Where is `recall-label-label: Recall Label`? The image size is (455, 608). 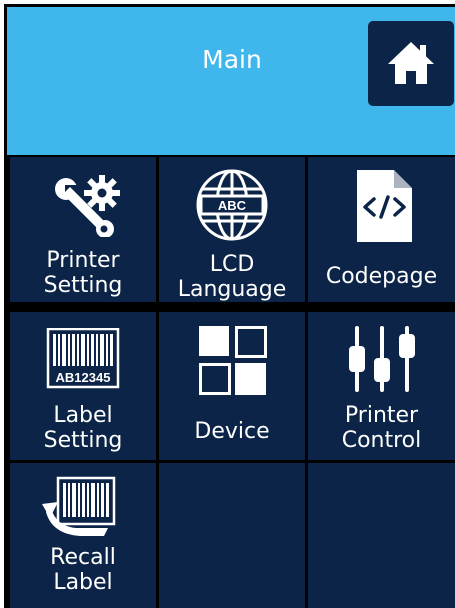
recall-label-label: Recall Label is located at coordinates (83, 570).